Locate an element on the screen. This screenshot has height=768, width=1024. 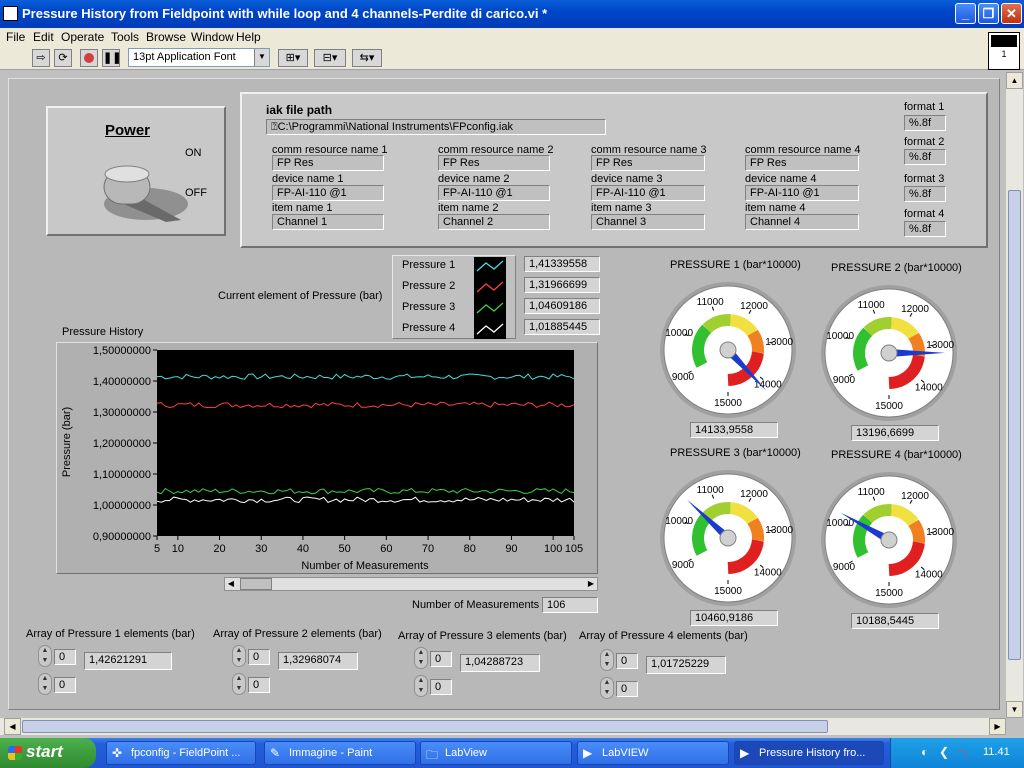
measurements-label: Number of Measurements is located at coordinates (476, 605).